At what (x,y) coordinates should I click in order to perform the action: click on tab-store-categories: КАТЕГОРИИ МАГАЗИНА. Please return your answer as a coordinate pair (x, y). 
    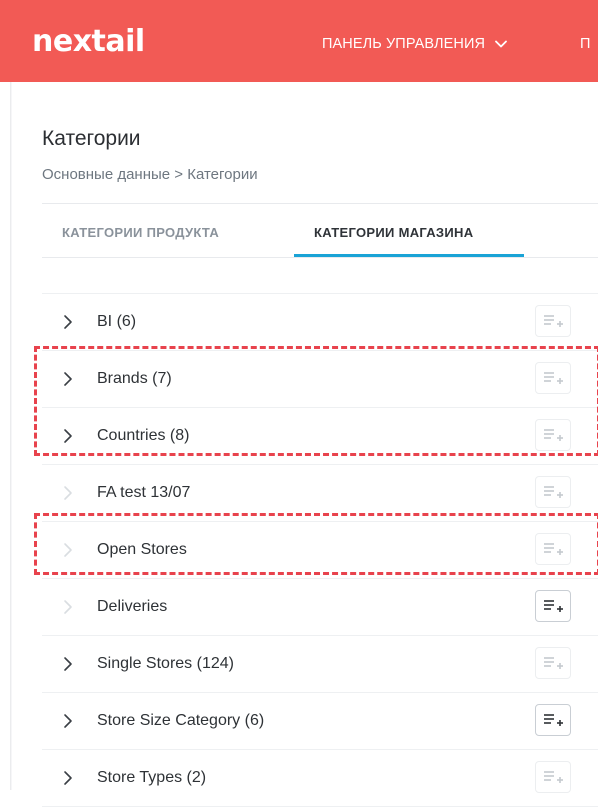
    Looking at the image, I should click on (393, 233).